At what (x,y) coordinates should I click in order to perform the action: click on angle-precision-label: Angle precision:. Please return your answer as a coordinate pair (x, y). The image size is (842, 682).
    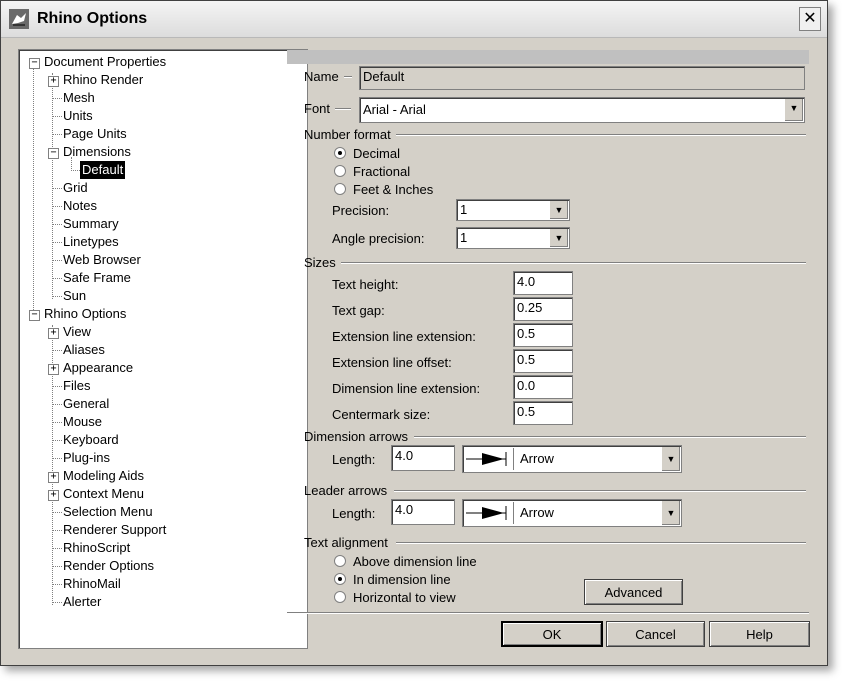
    Looking at the image, I should click on (378, 238).